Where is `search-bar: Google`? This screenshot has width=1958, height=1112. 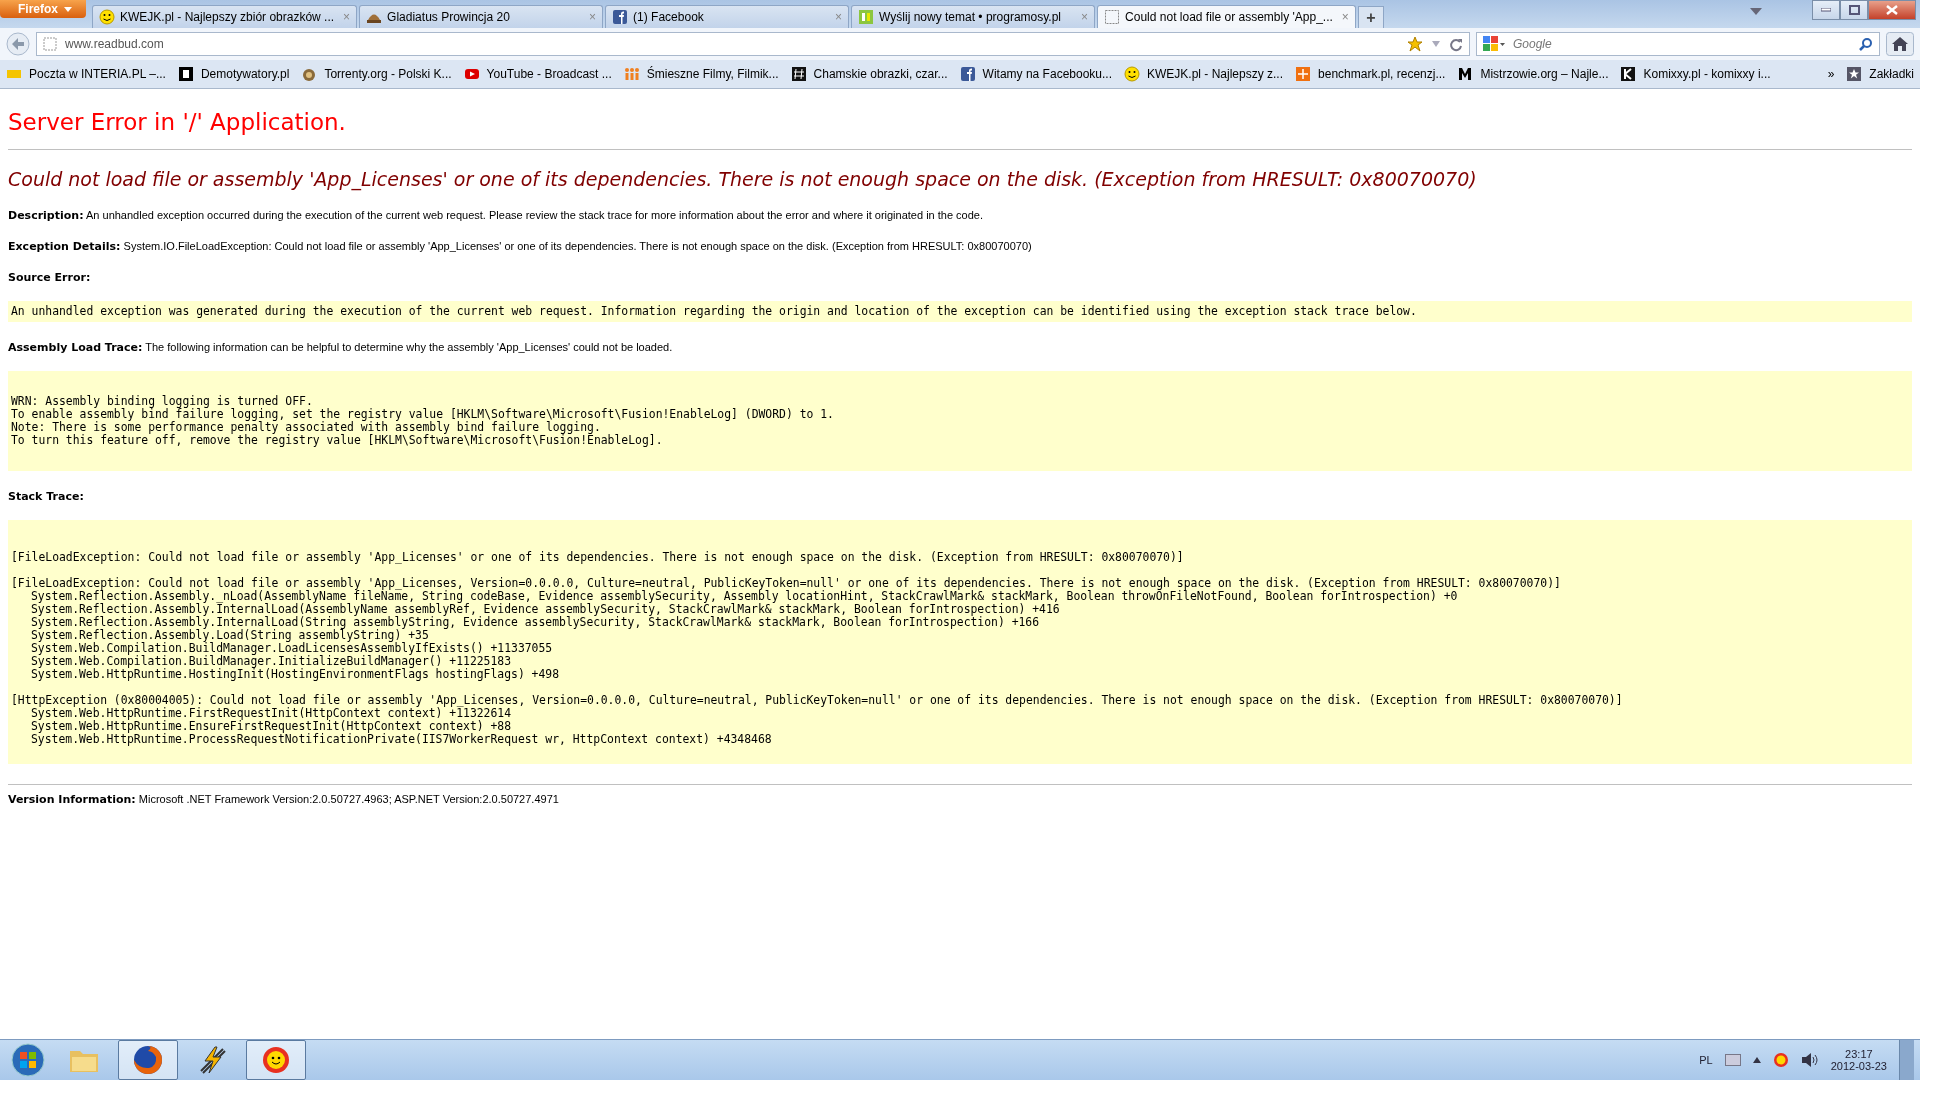
search-bar: Google is located at coordinates (1678, 44).